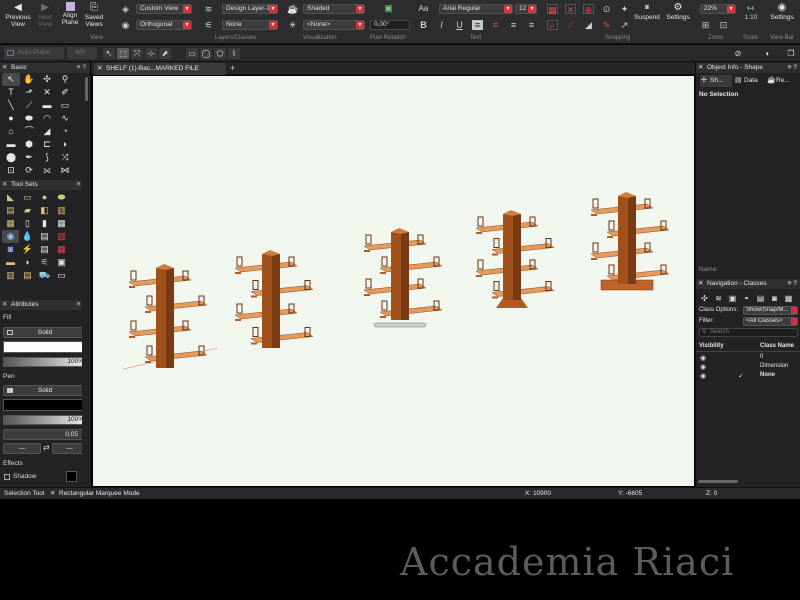  I want to click on table-row: ◉ 0, so click(748, 358).